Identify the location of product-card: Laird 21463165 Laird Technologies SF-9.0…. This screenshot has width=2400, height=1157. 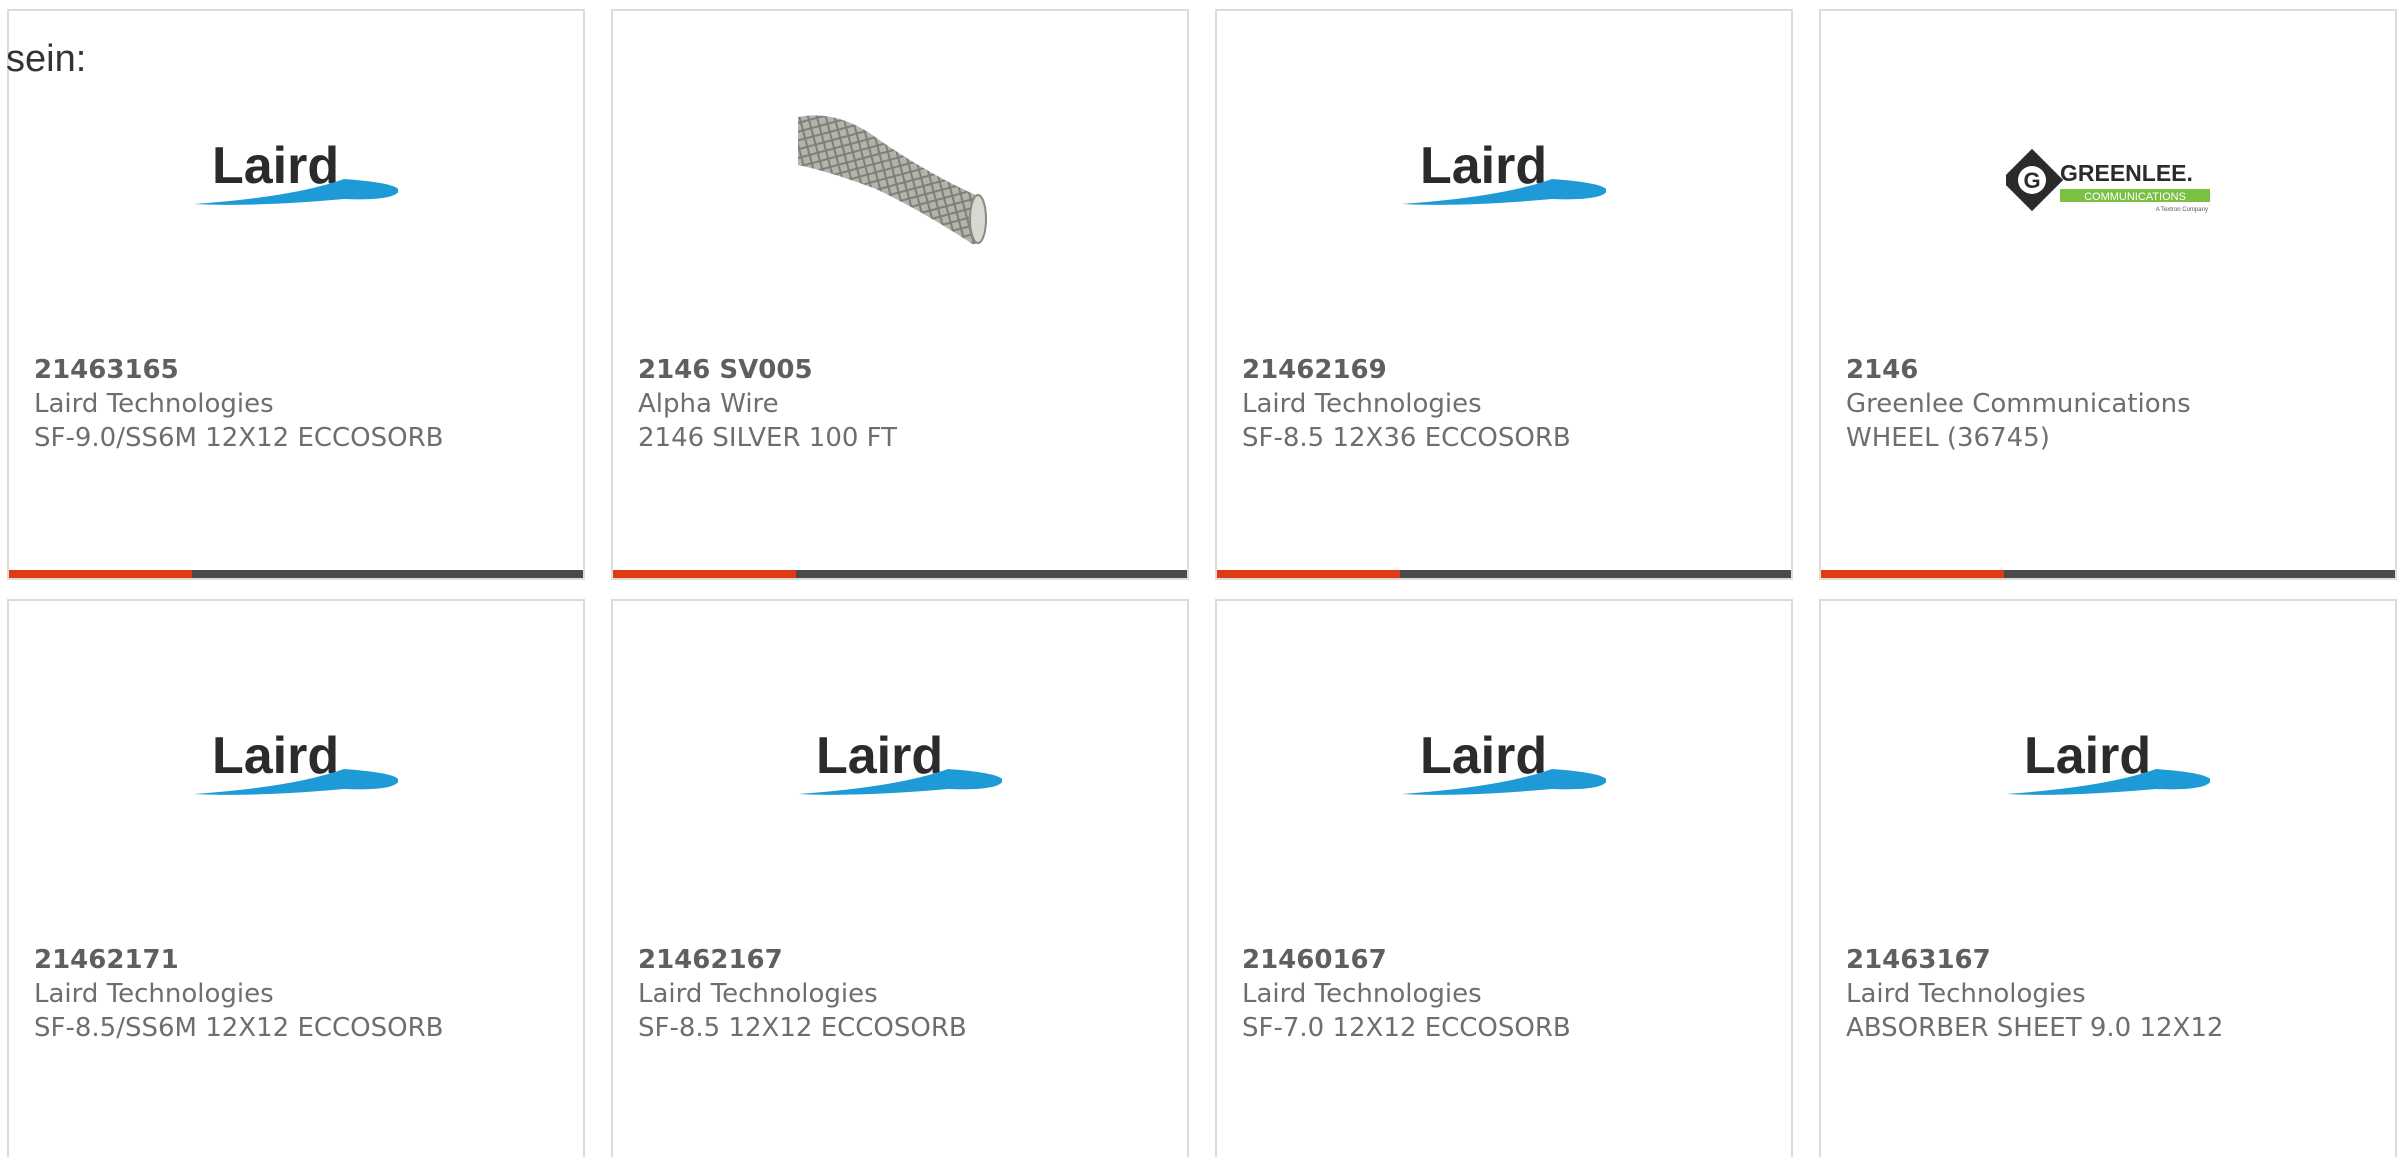
(296, 294).